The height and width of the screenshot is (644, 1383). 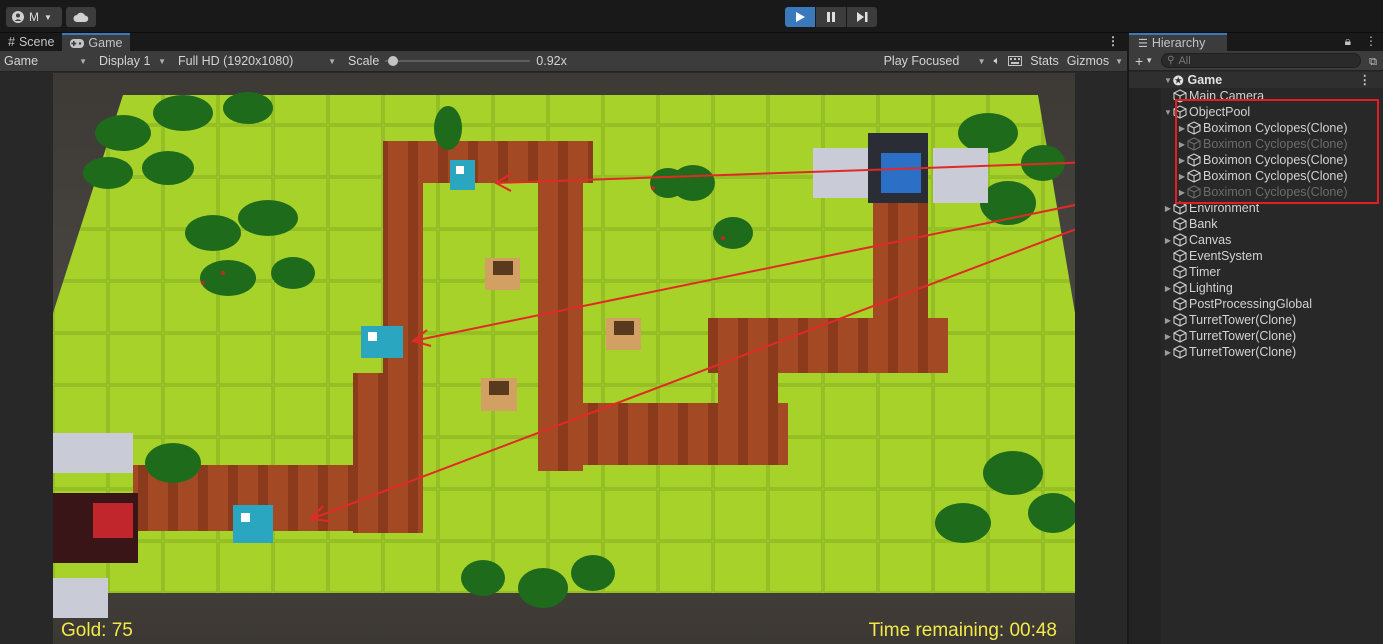 I want to click on tab-hierarchy-label: Hierarchy, so click(x=1178, y=43).